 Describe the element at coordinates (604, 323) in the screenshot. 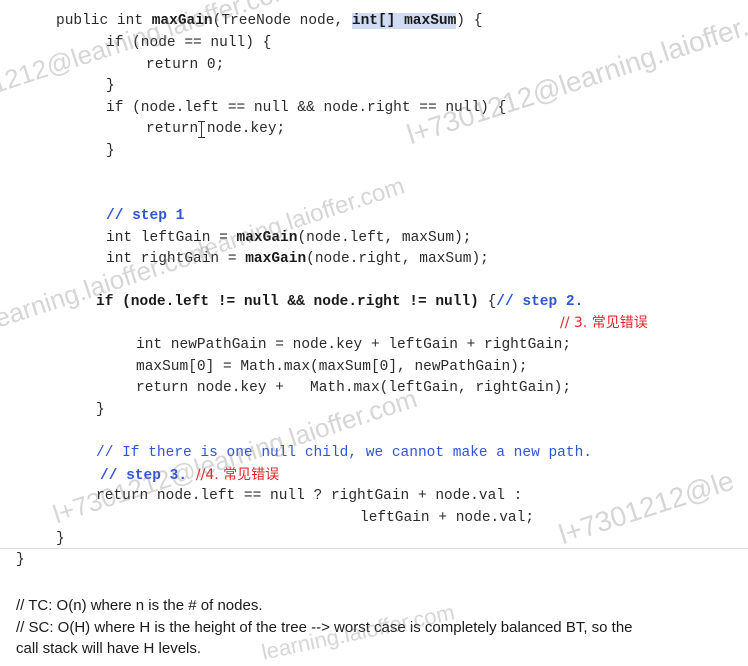

I see `note-3-common-error: // 3. 常见错误` at that location.